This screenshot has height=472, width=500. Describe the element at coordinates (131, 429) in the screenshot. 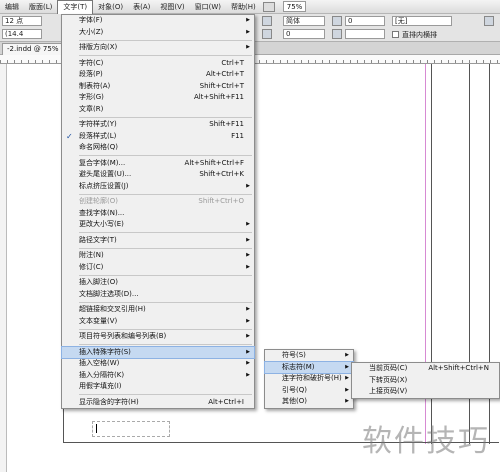

I see `text-frame` at that location.